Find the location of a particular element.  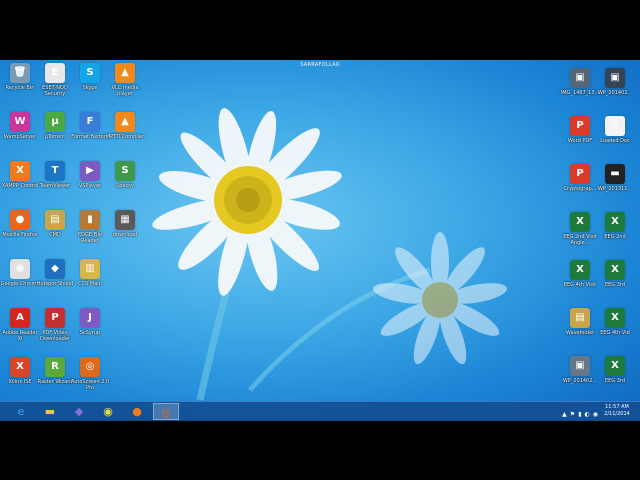

icon-glyph: ▯ is located at coordinates (615, 125).